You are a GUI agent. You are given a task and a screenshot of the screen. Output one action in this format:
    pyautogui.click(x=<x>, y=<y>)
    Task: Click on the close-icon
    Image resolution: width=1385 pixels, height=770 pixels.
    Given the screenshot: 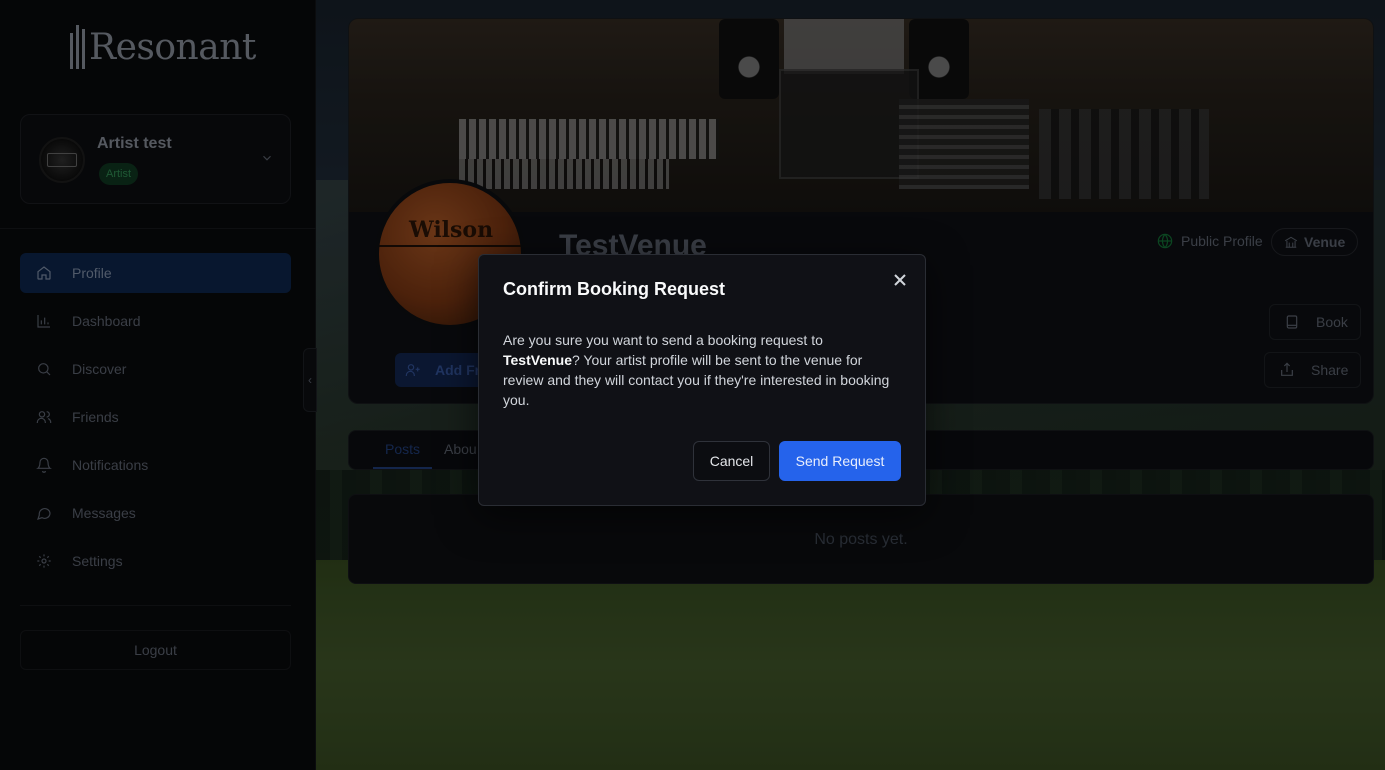 What is the action you would take?
    pyautogui.click(x=900, y=280)
    